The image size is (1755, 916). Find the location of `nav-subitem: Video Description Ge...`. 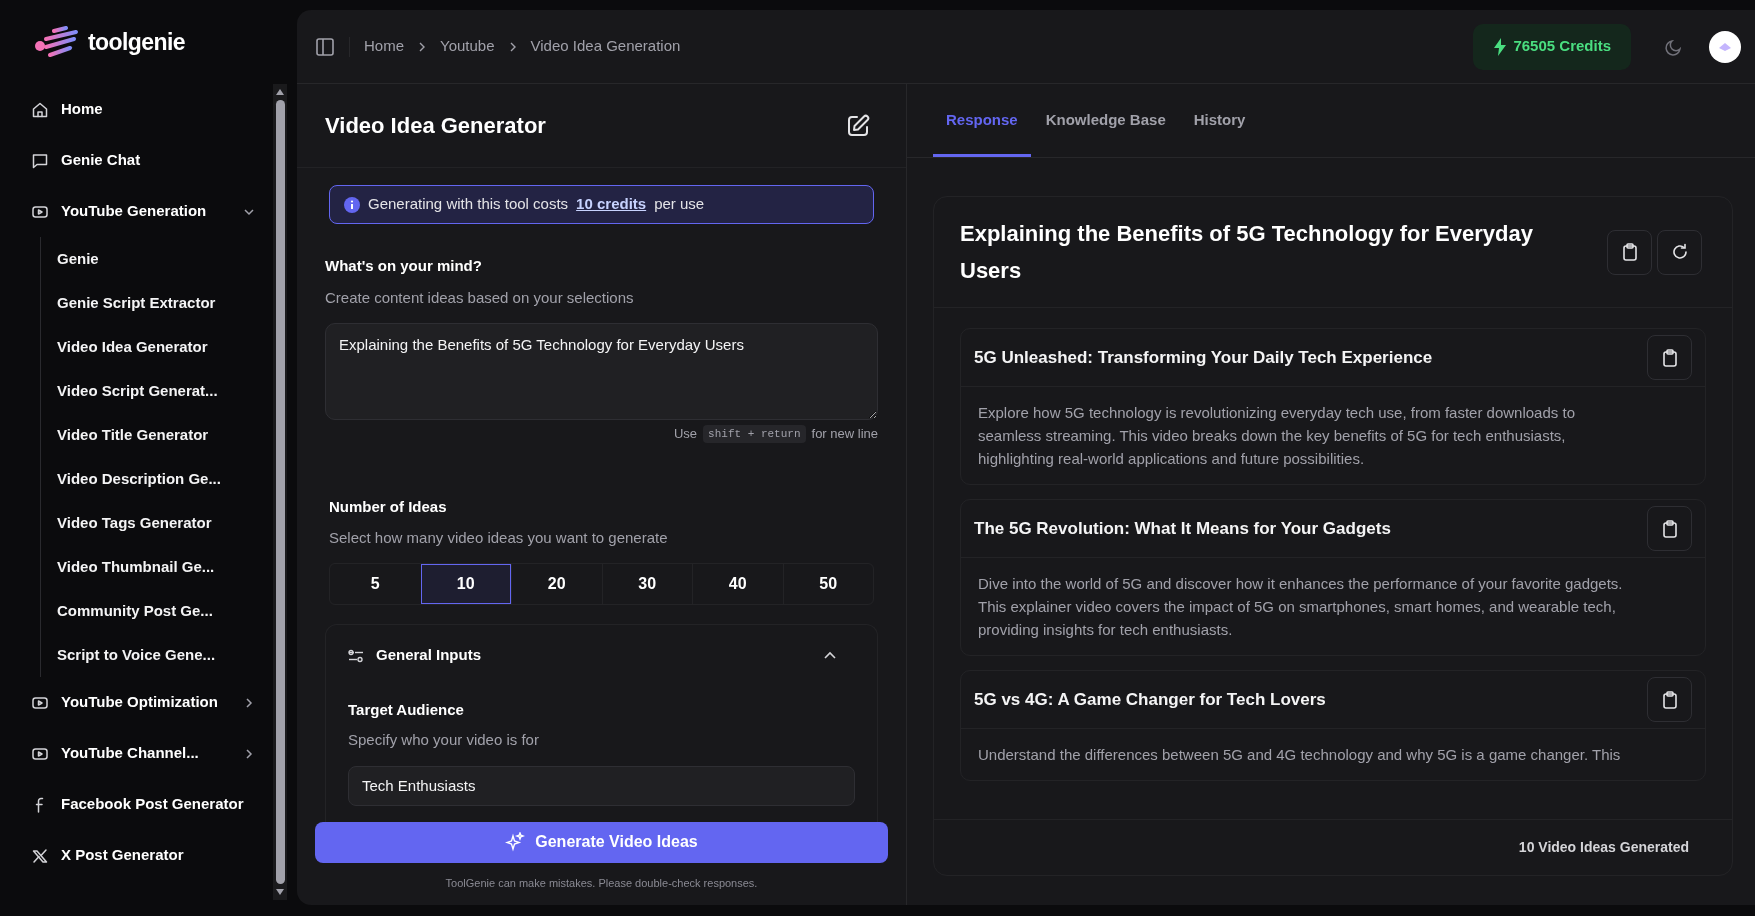

nav-subitem: Video Description Ge... is located at coordinates (157, 479).